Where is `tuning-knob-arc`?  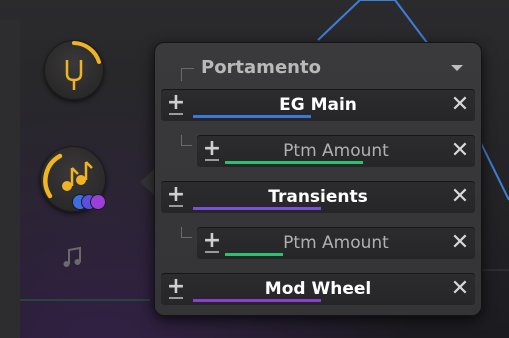 tuning-knob-arc is located at coordinates (86, 52).